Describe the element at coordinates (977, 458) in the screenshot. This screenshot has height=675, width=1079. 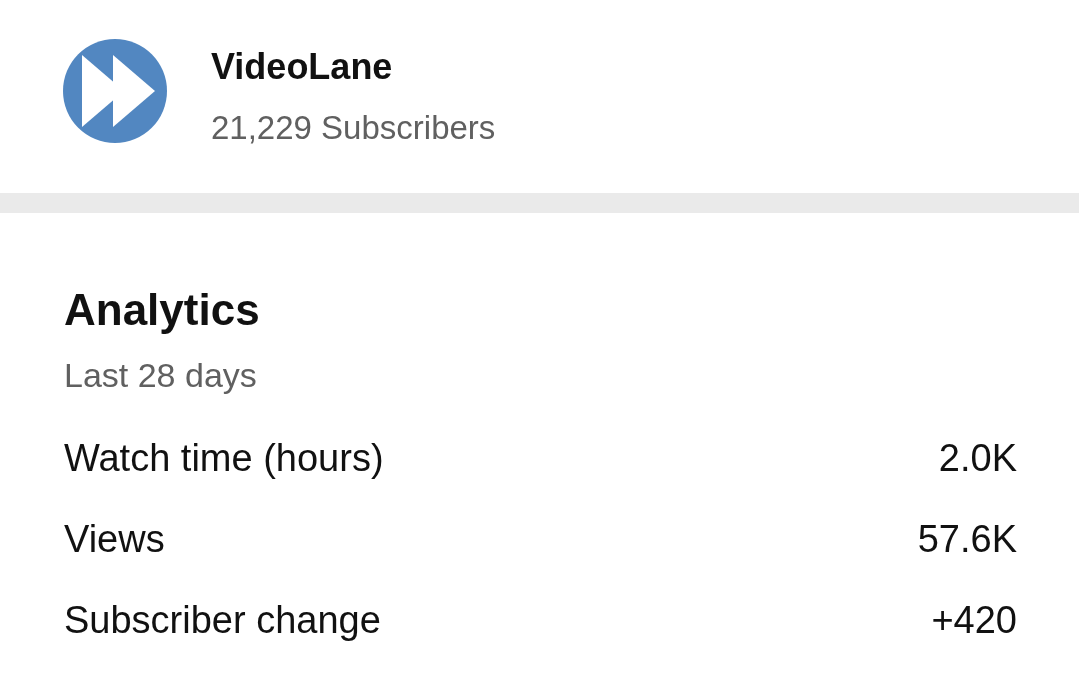
I see `metric-value: 2.0K` at that location.